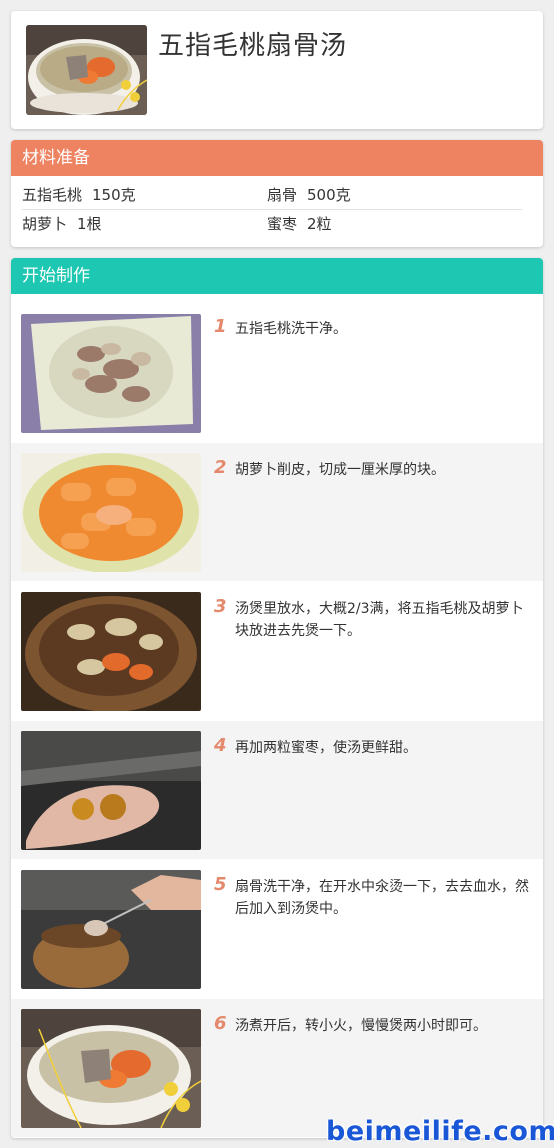 The width and height of the screenshot is (554, 1148). What do you see at coordinates (340, 470) in the screenshot?
I see `step-text: 胡萝卜削皮，切成一厘米厚的块。` at bounding box center [340, 470].